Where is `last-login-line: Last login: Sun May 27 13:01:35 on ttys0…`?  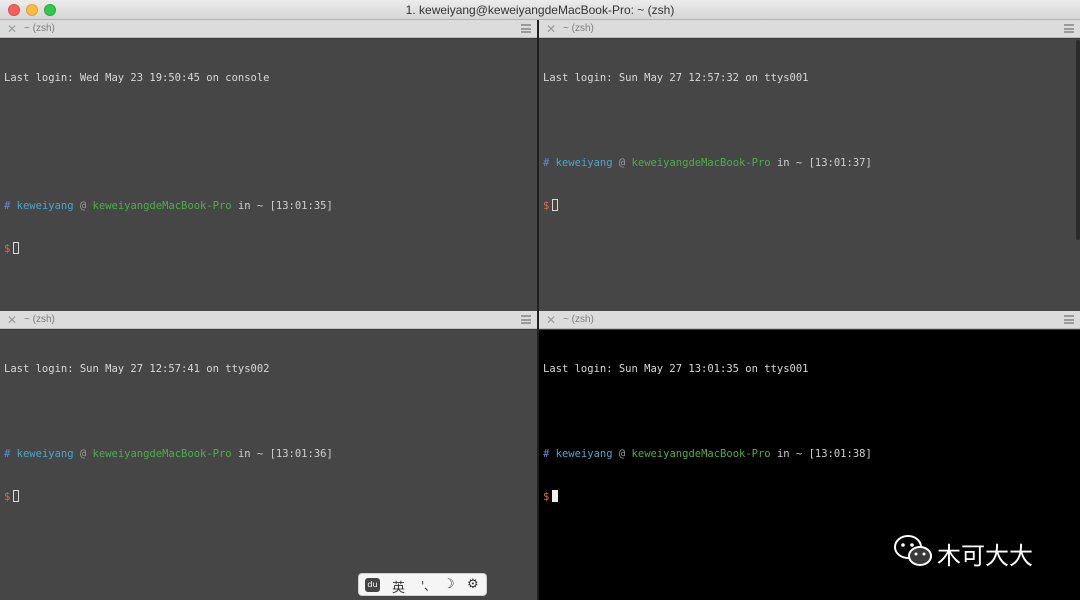 last-login-line: Last login: Sun May 27 13:01:35 on ttys0… is located at coordinates (676, 368).